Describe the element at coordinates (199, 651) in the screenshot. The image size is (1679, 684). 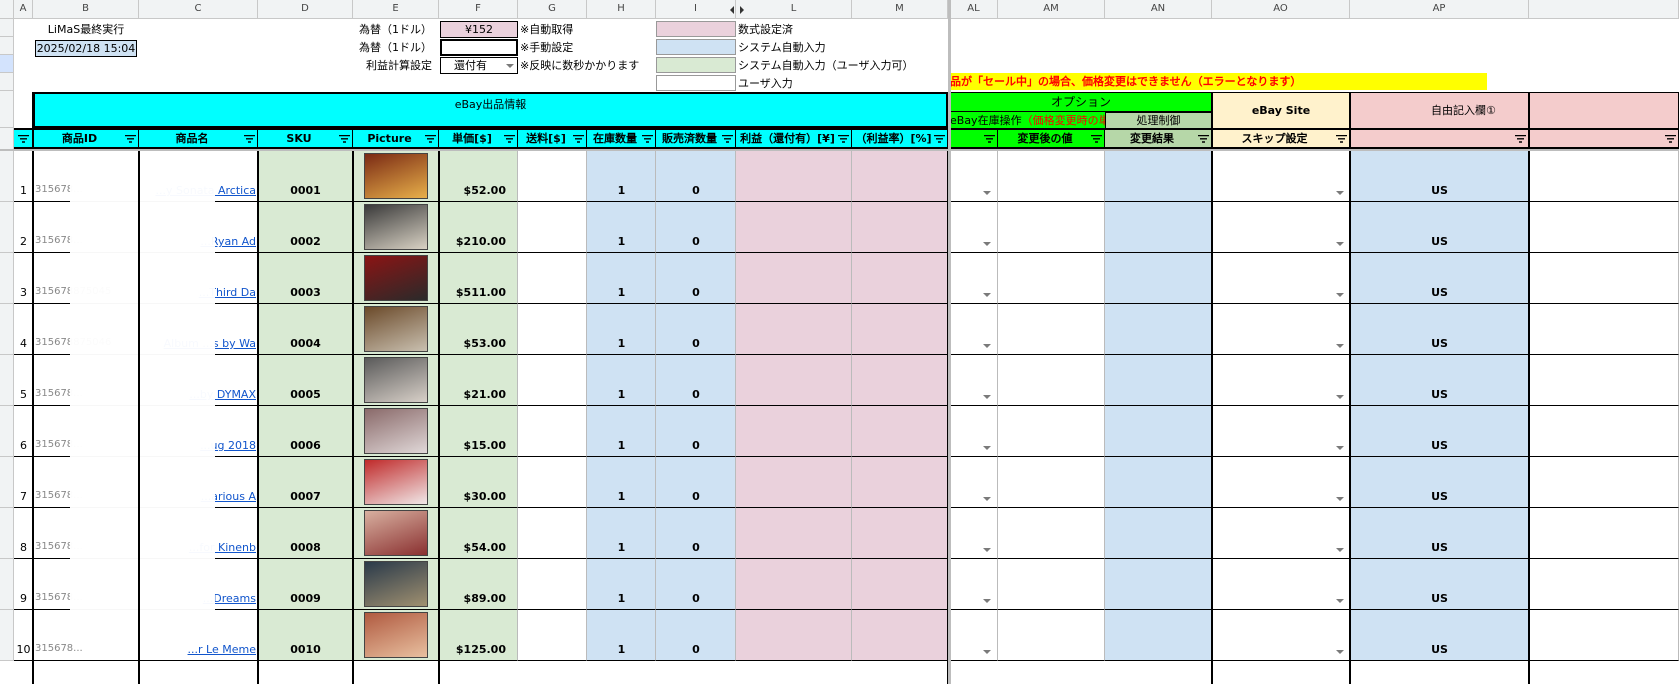
I see `item-name-link: ...r Le Meme` at that location.